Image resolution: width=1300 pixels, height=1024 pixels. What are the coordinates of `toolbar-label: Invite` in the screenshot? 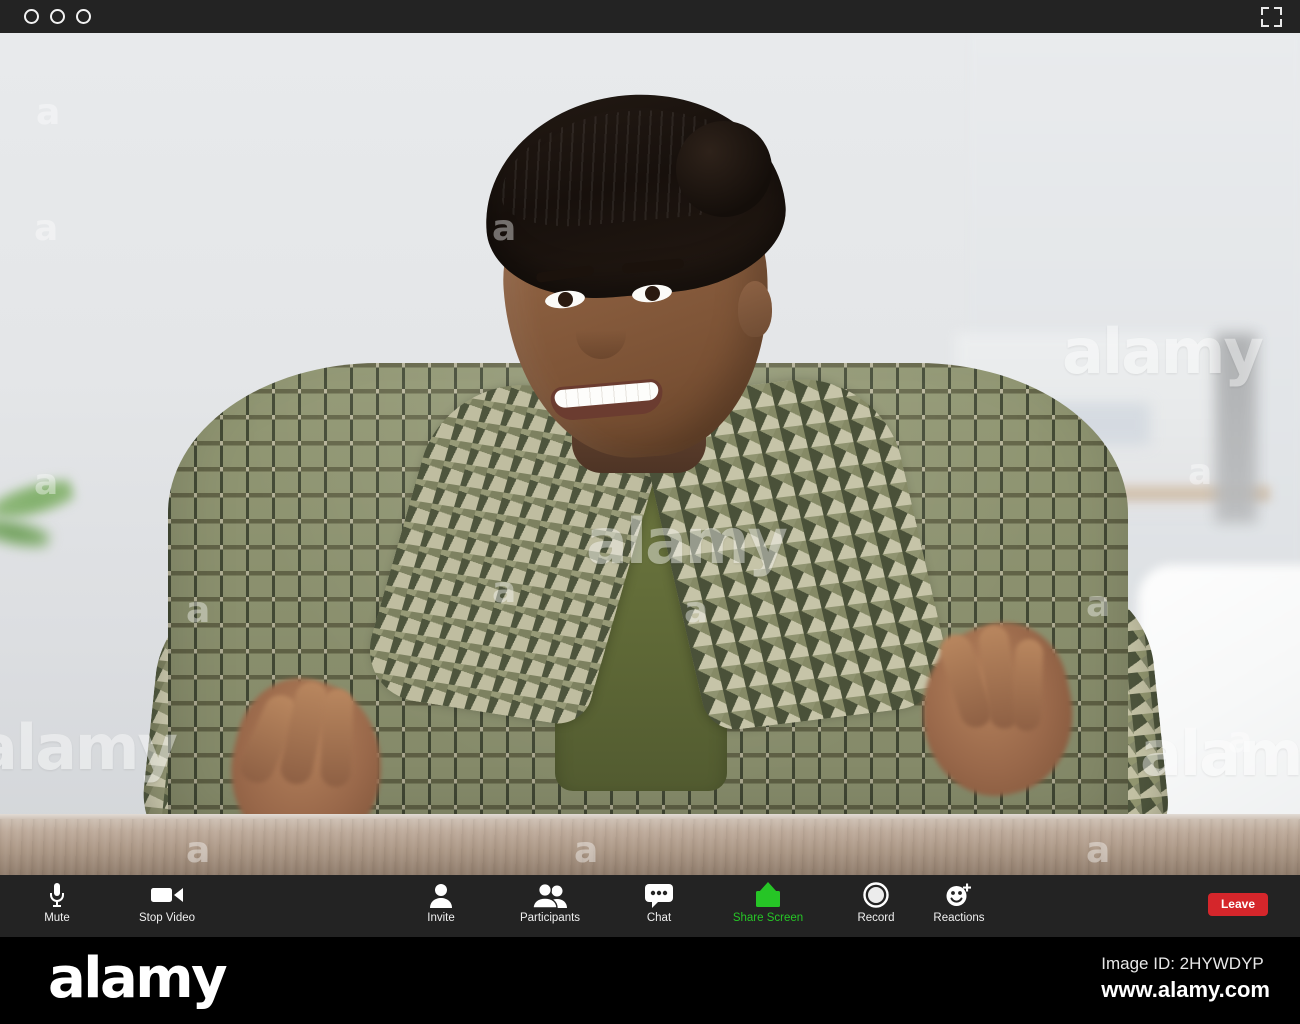 It's located at (441, 918).